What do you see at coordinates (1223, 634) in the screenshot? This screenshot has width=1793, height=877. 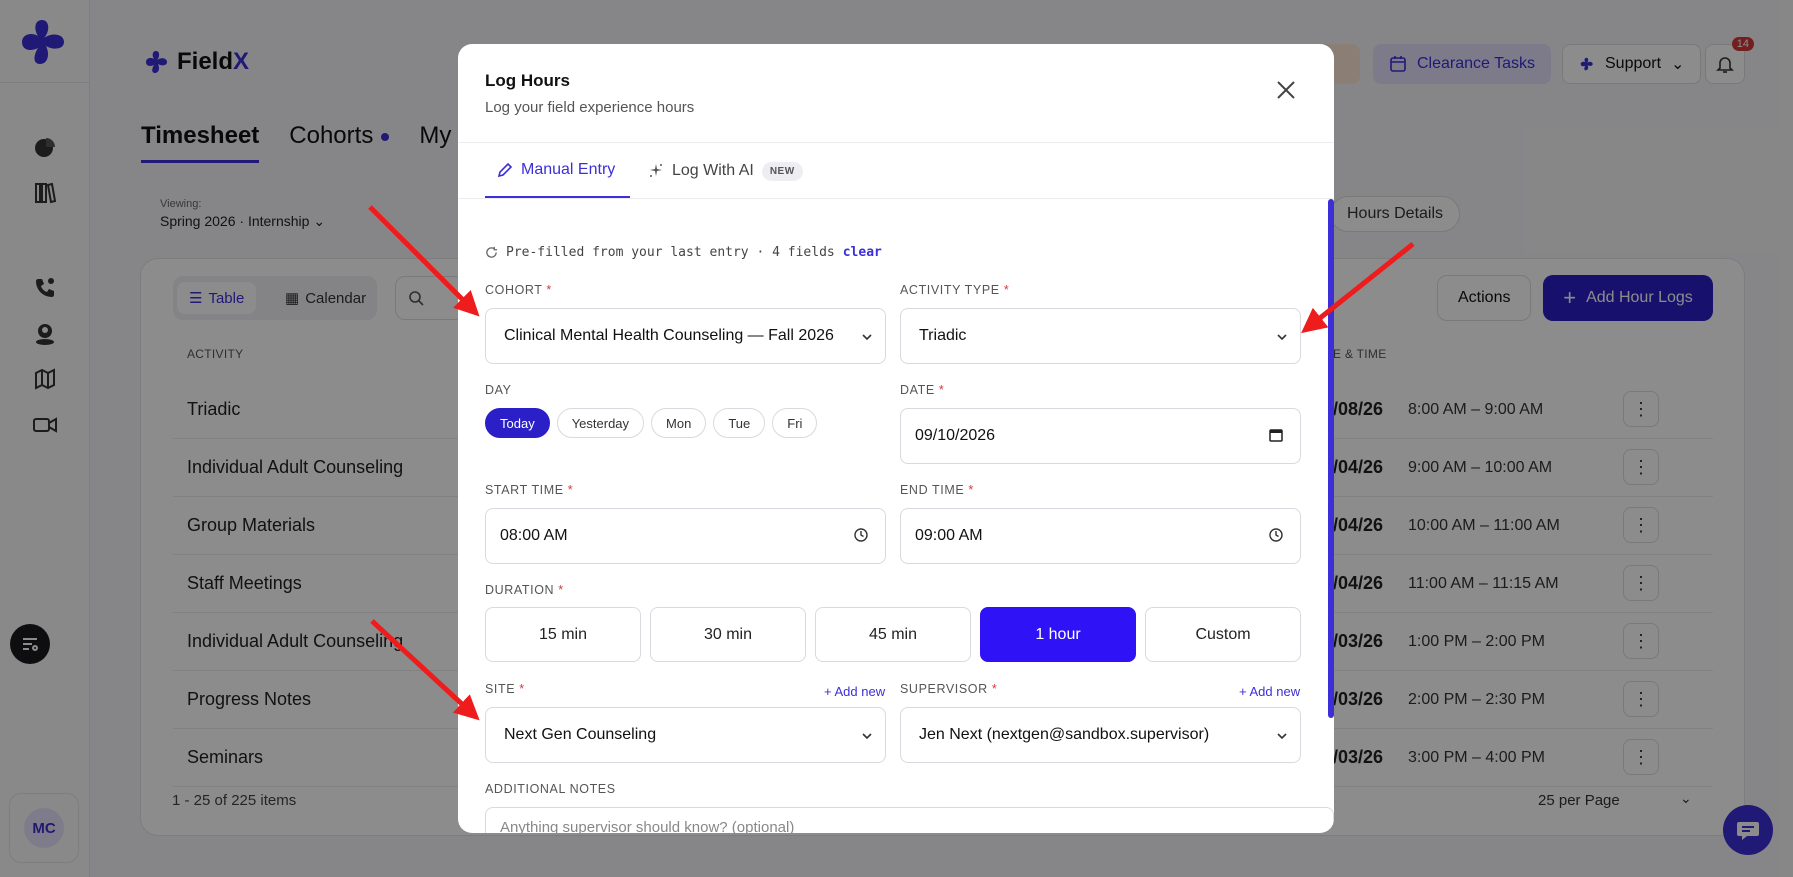 I see `duration-custom: Custom` at bounding box center [1223, 634].